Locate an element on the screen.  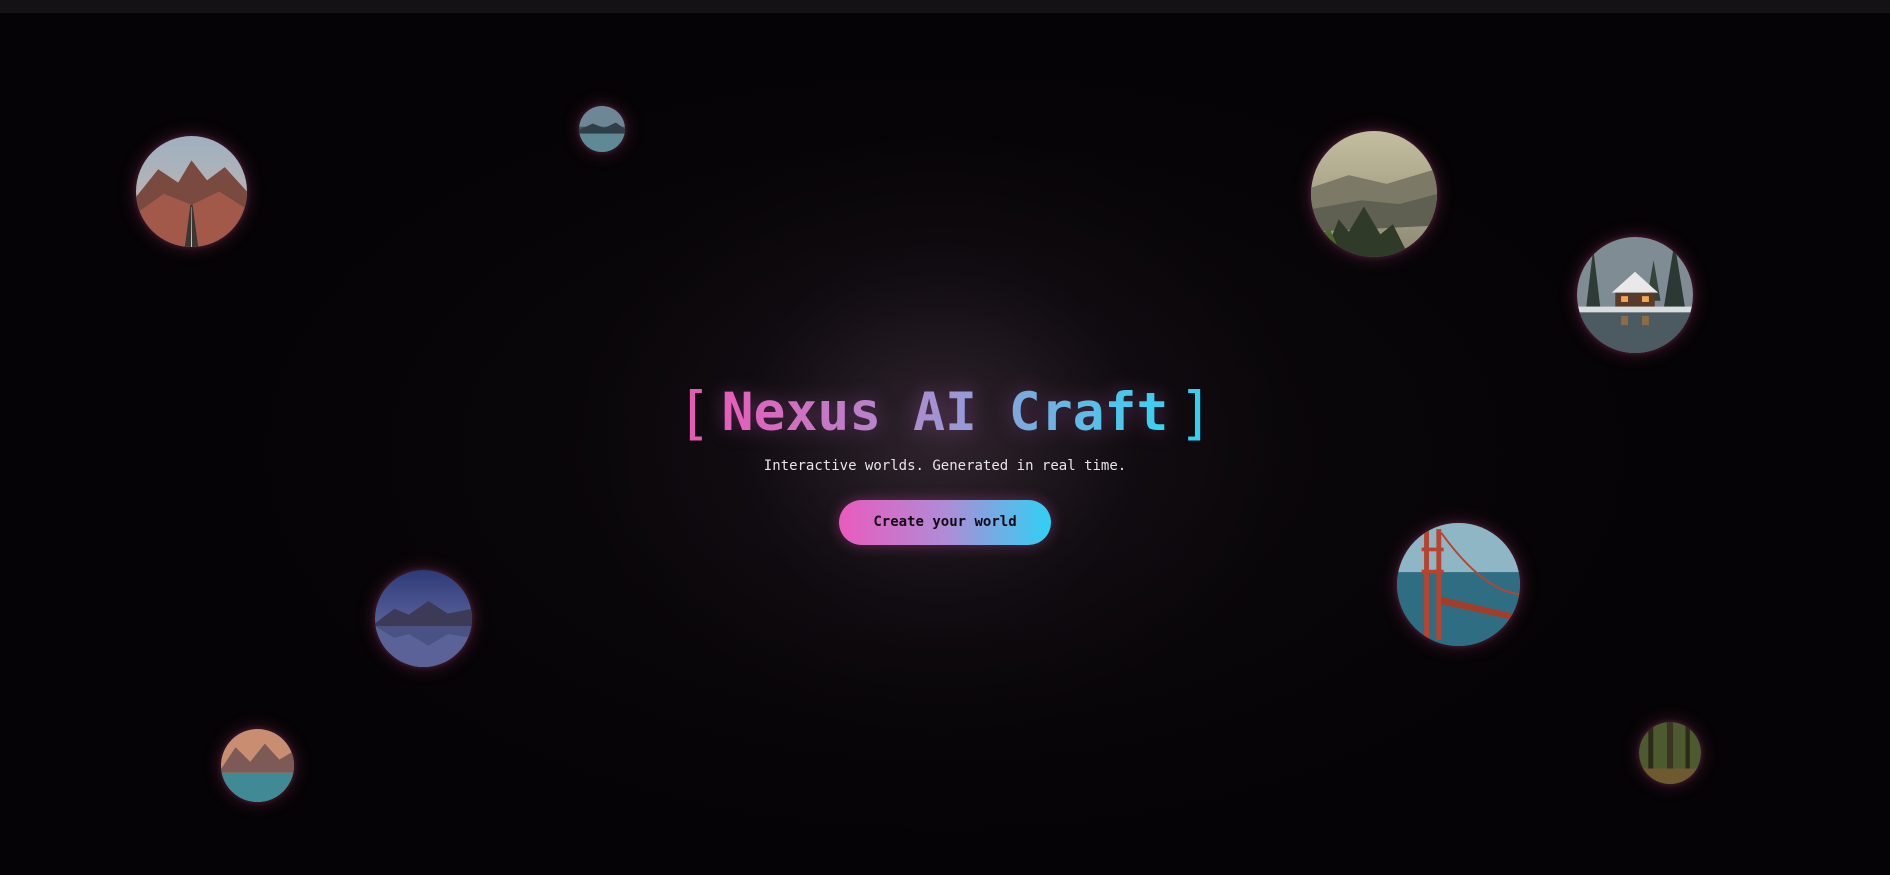
snowy-cabin-photo is located at coordinates (1635, 295).